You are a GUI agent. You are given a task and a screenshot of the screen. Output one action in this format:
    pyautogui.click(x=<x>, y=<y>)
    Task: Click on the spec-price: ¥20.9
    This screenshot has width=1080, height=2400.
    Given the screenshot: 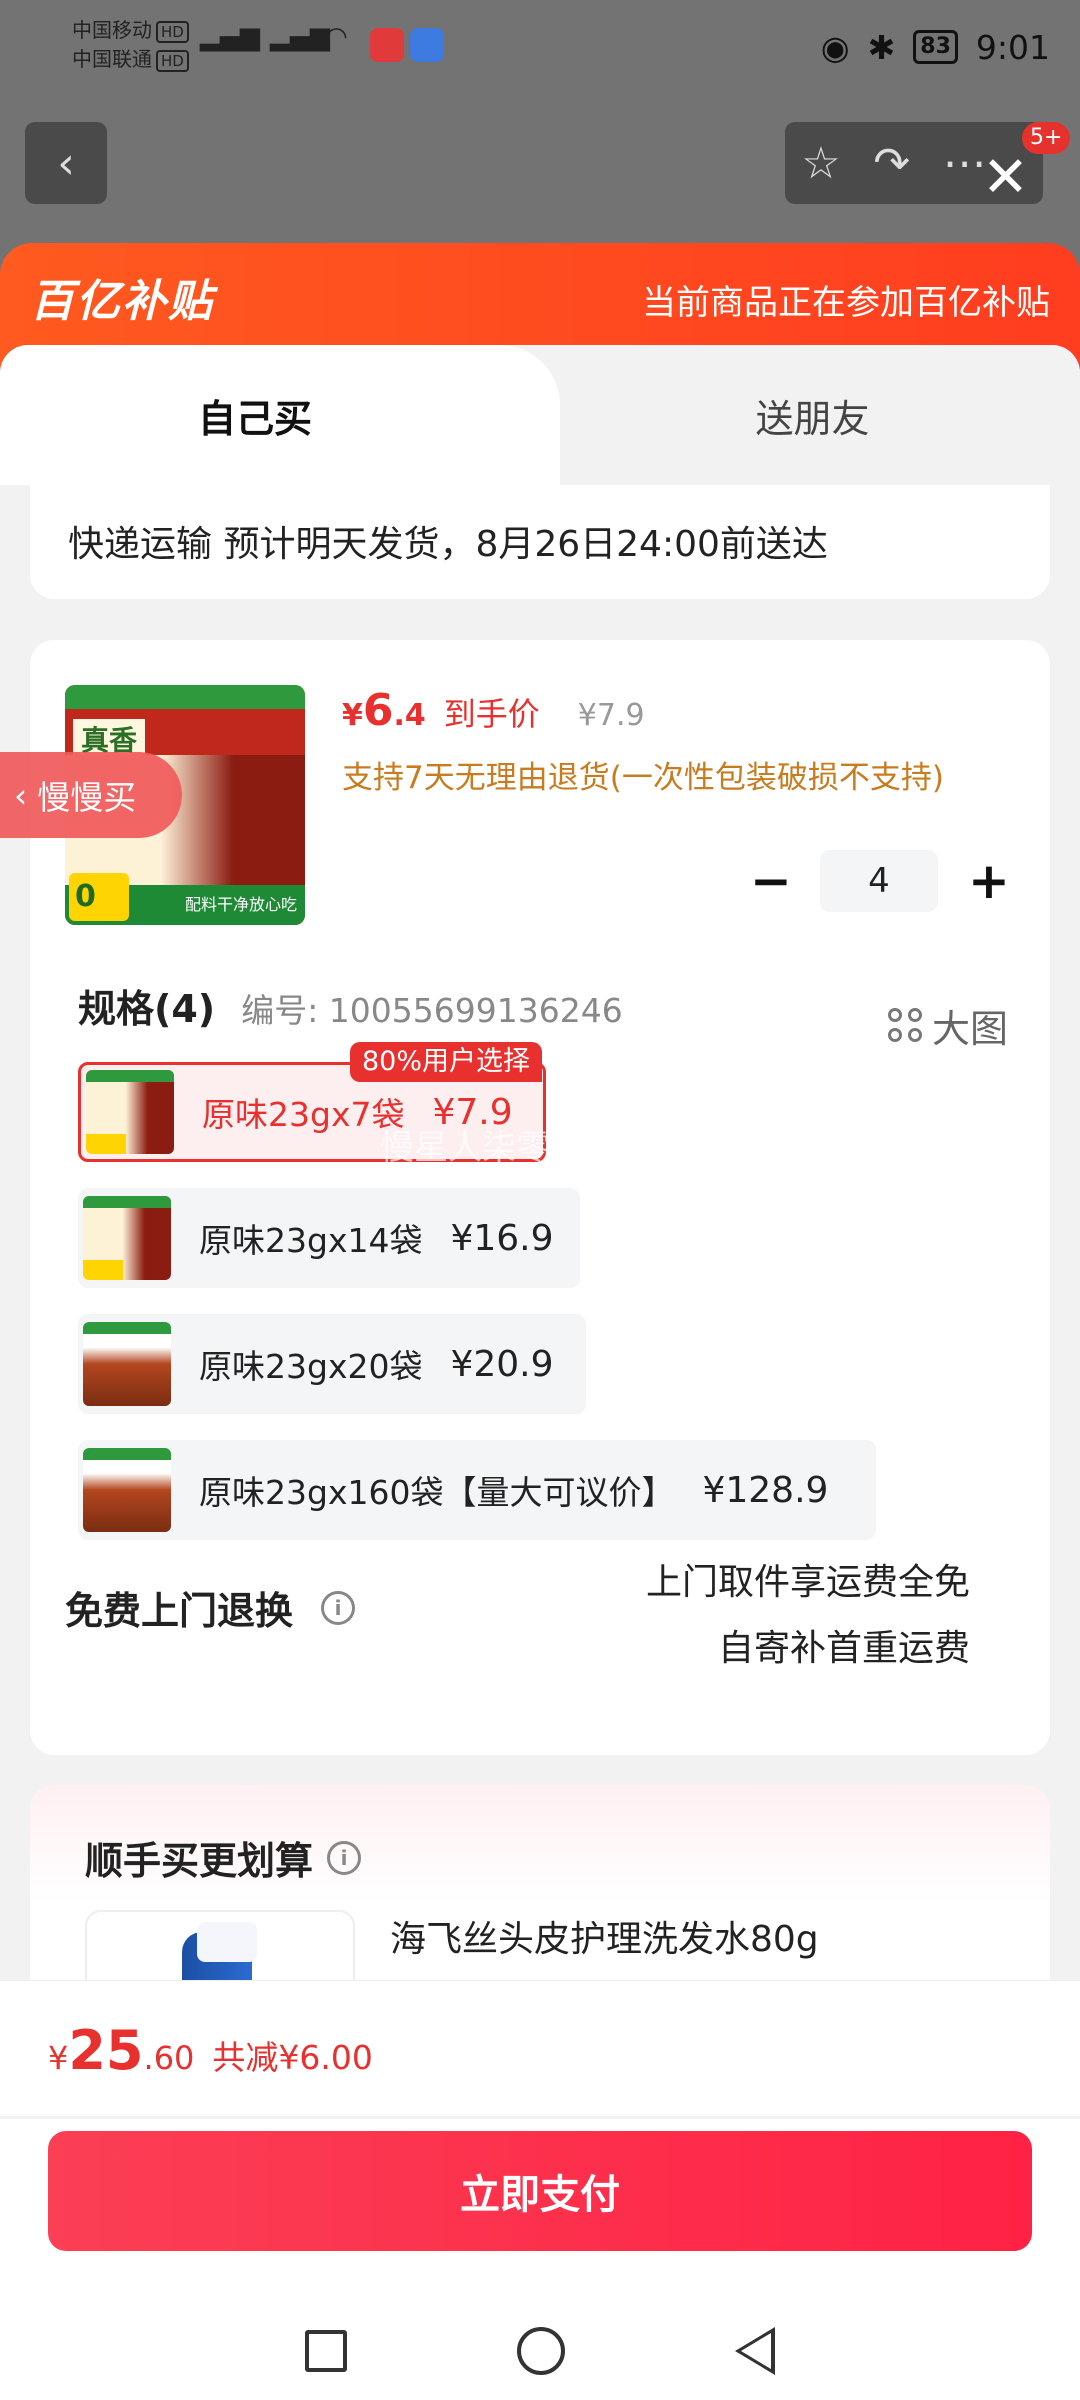 What is the action you would take?
    pyautogui.click(x=502, y=1364)
    